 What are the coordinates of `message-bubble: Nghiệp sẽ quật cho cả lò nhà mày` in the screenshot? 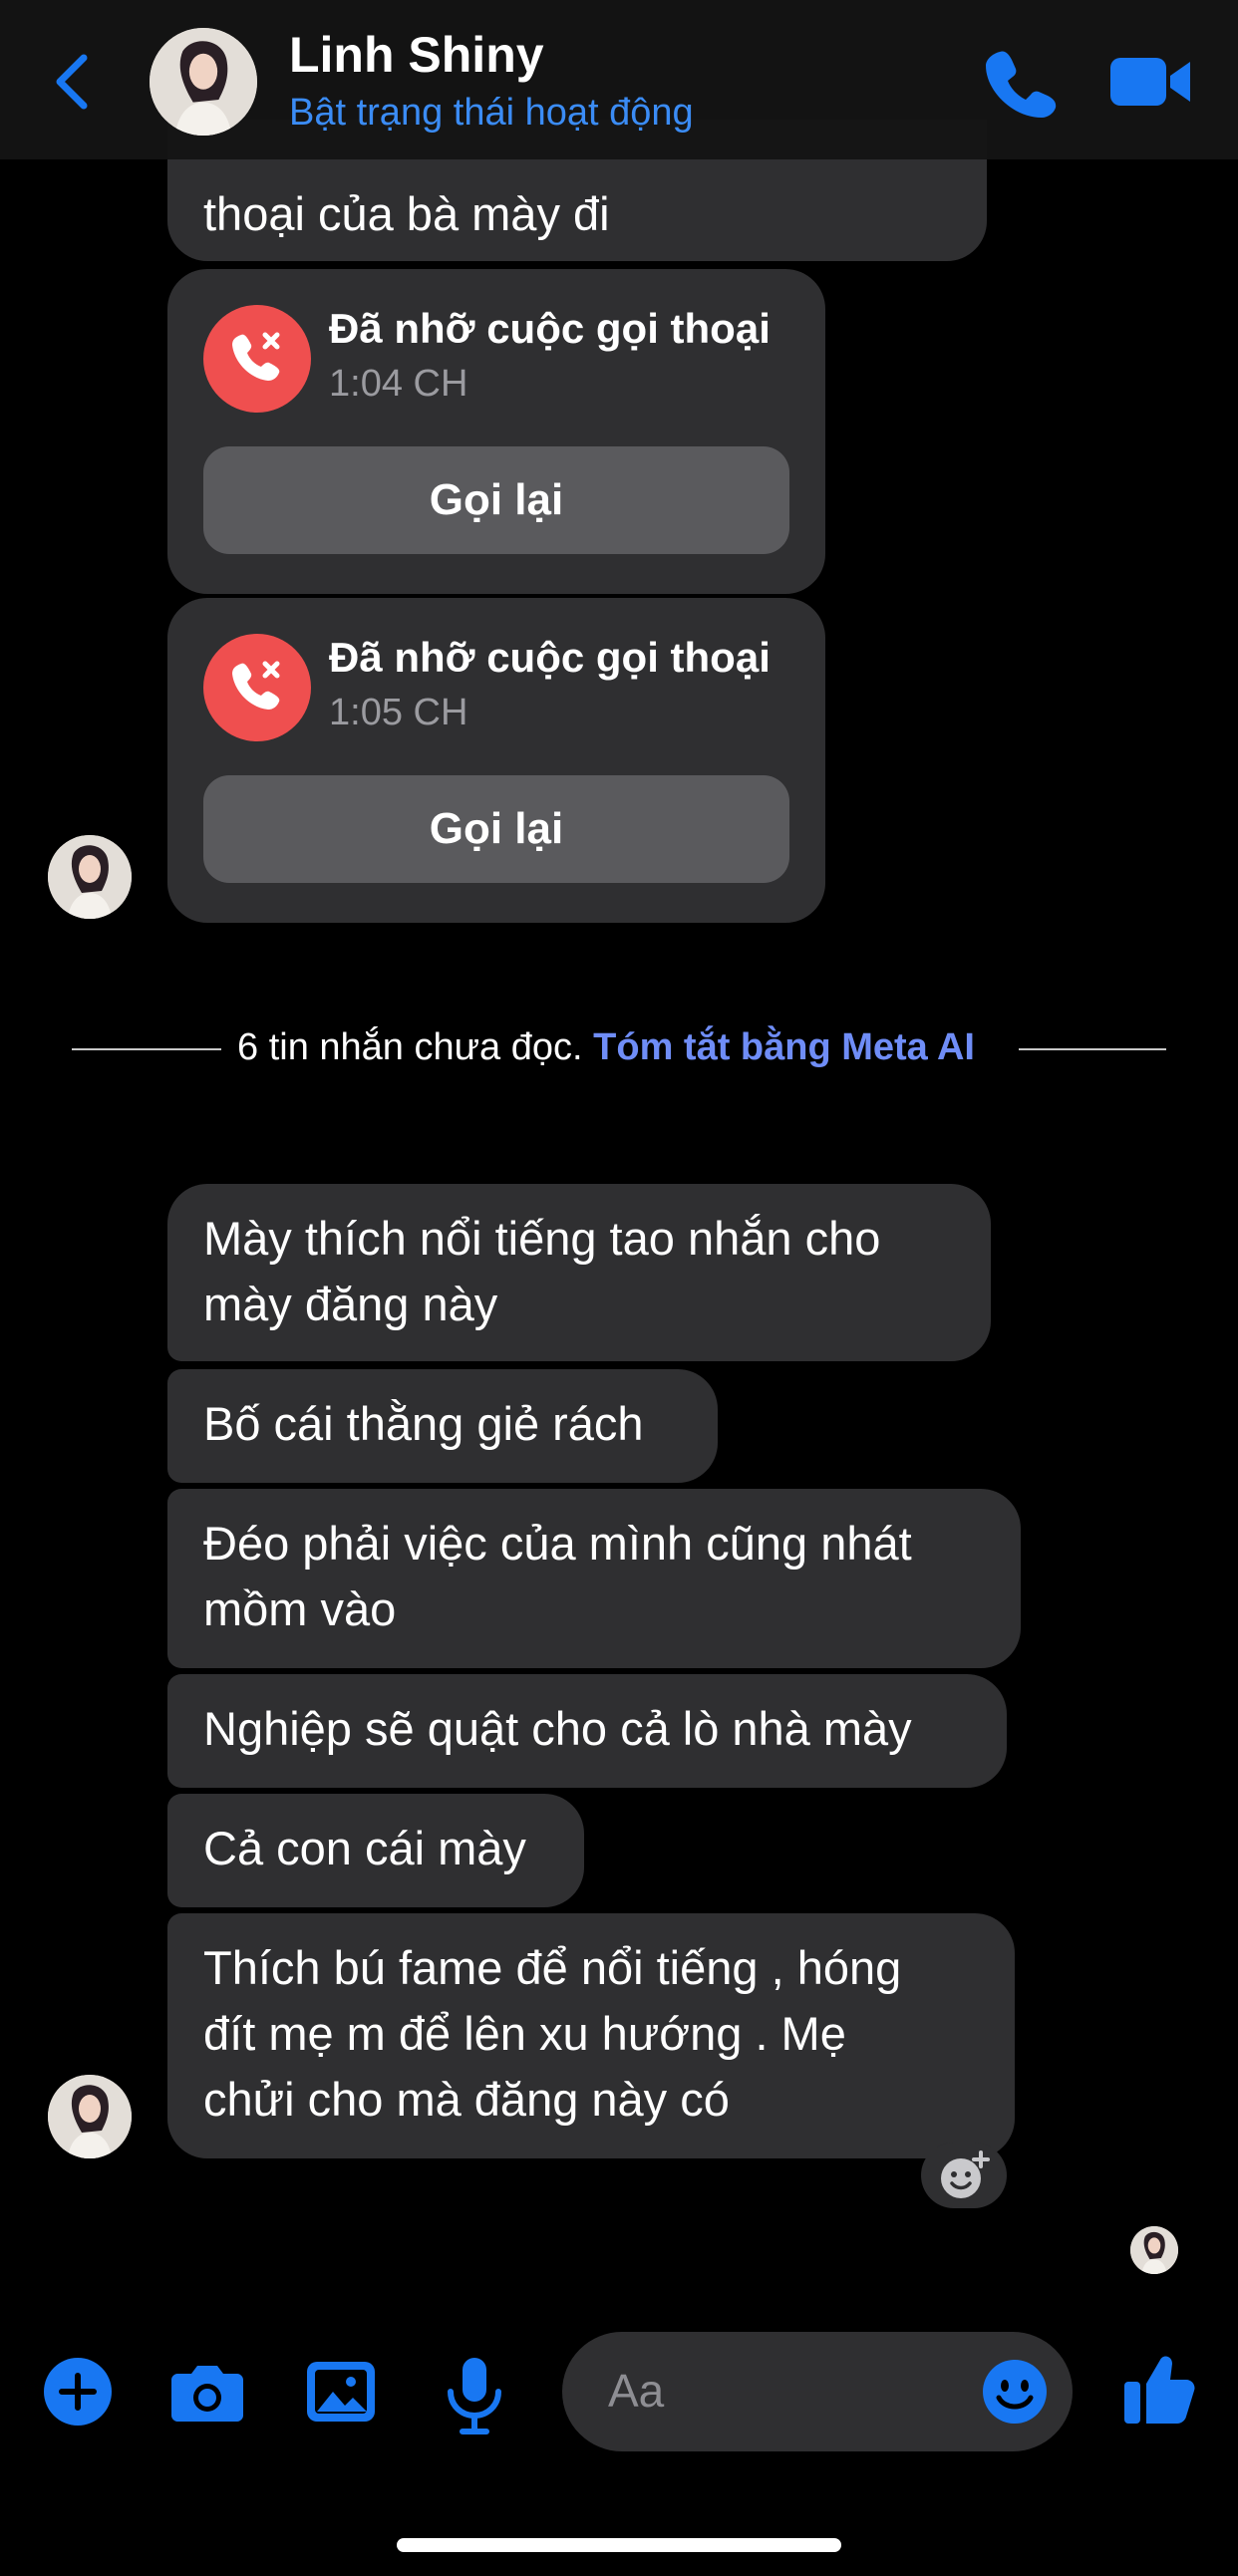 It's located at (587, 1731).